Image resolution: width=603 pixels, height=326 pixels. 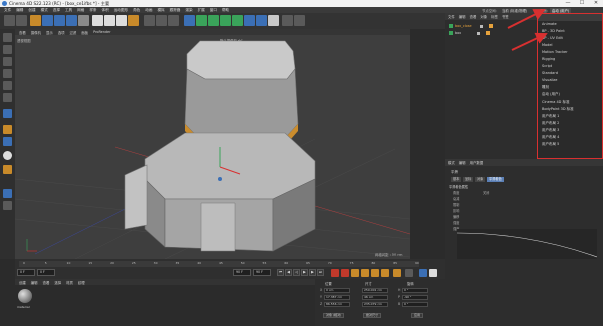 What do you see at coordinates (92, 10) in the screenshot?
I see `menu-spline: 样条` at bounding box center [92, 10].